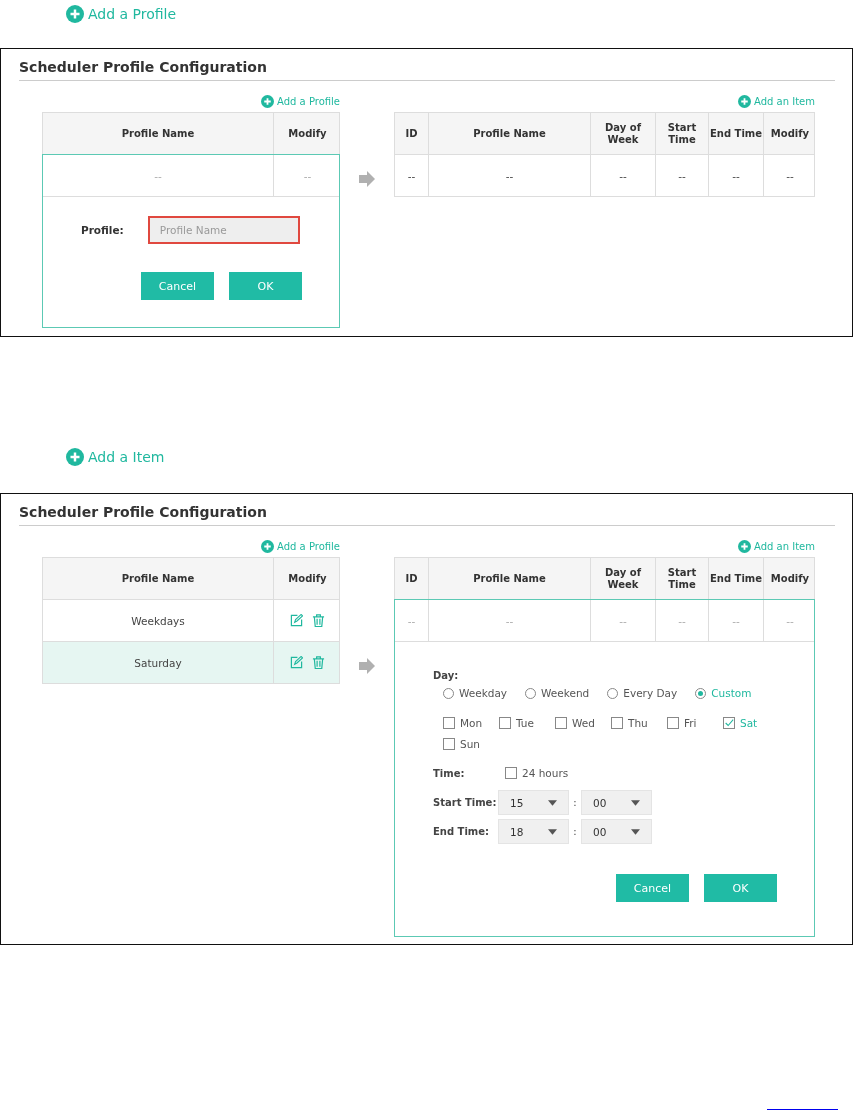 This screenshot has height=1112, width=854. What do you see at coordinates (223, 230) in the screenshot?
I see `profile-name-field: Profile Name` at bounding box center [223, 230].